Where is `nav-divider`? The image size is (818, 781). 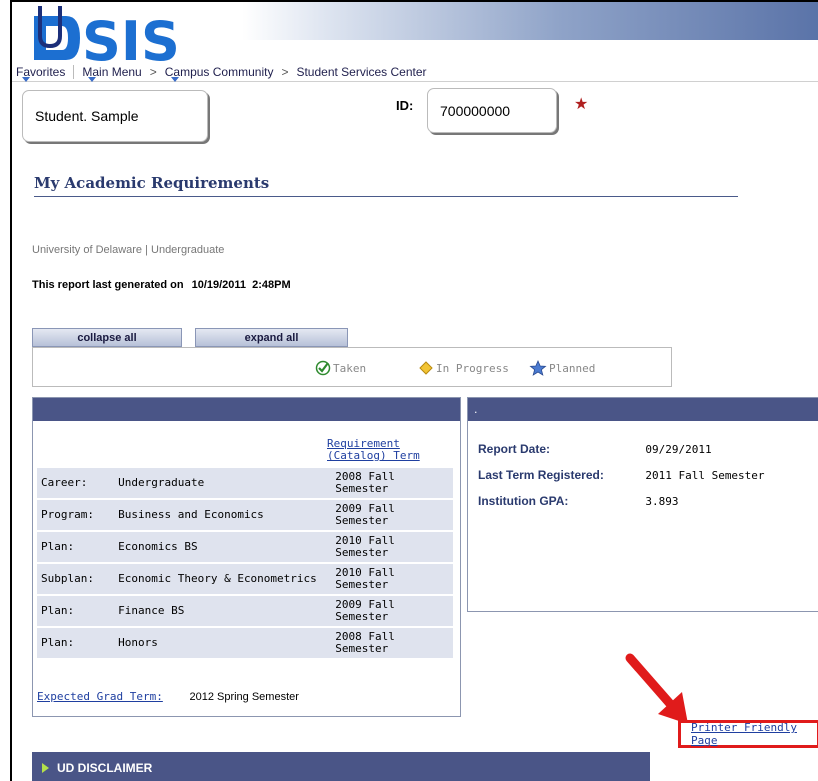 nav-divider is located at coordinates (74, 71).